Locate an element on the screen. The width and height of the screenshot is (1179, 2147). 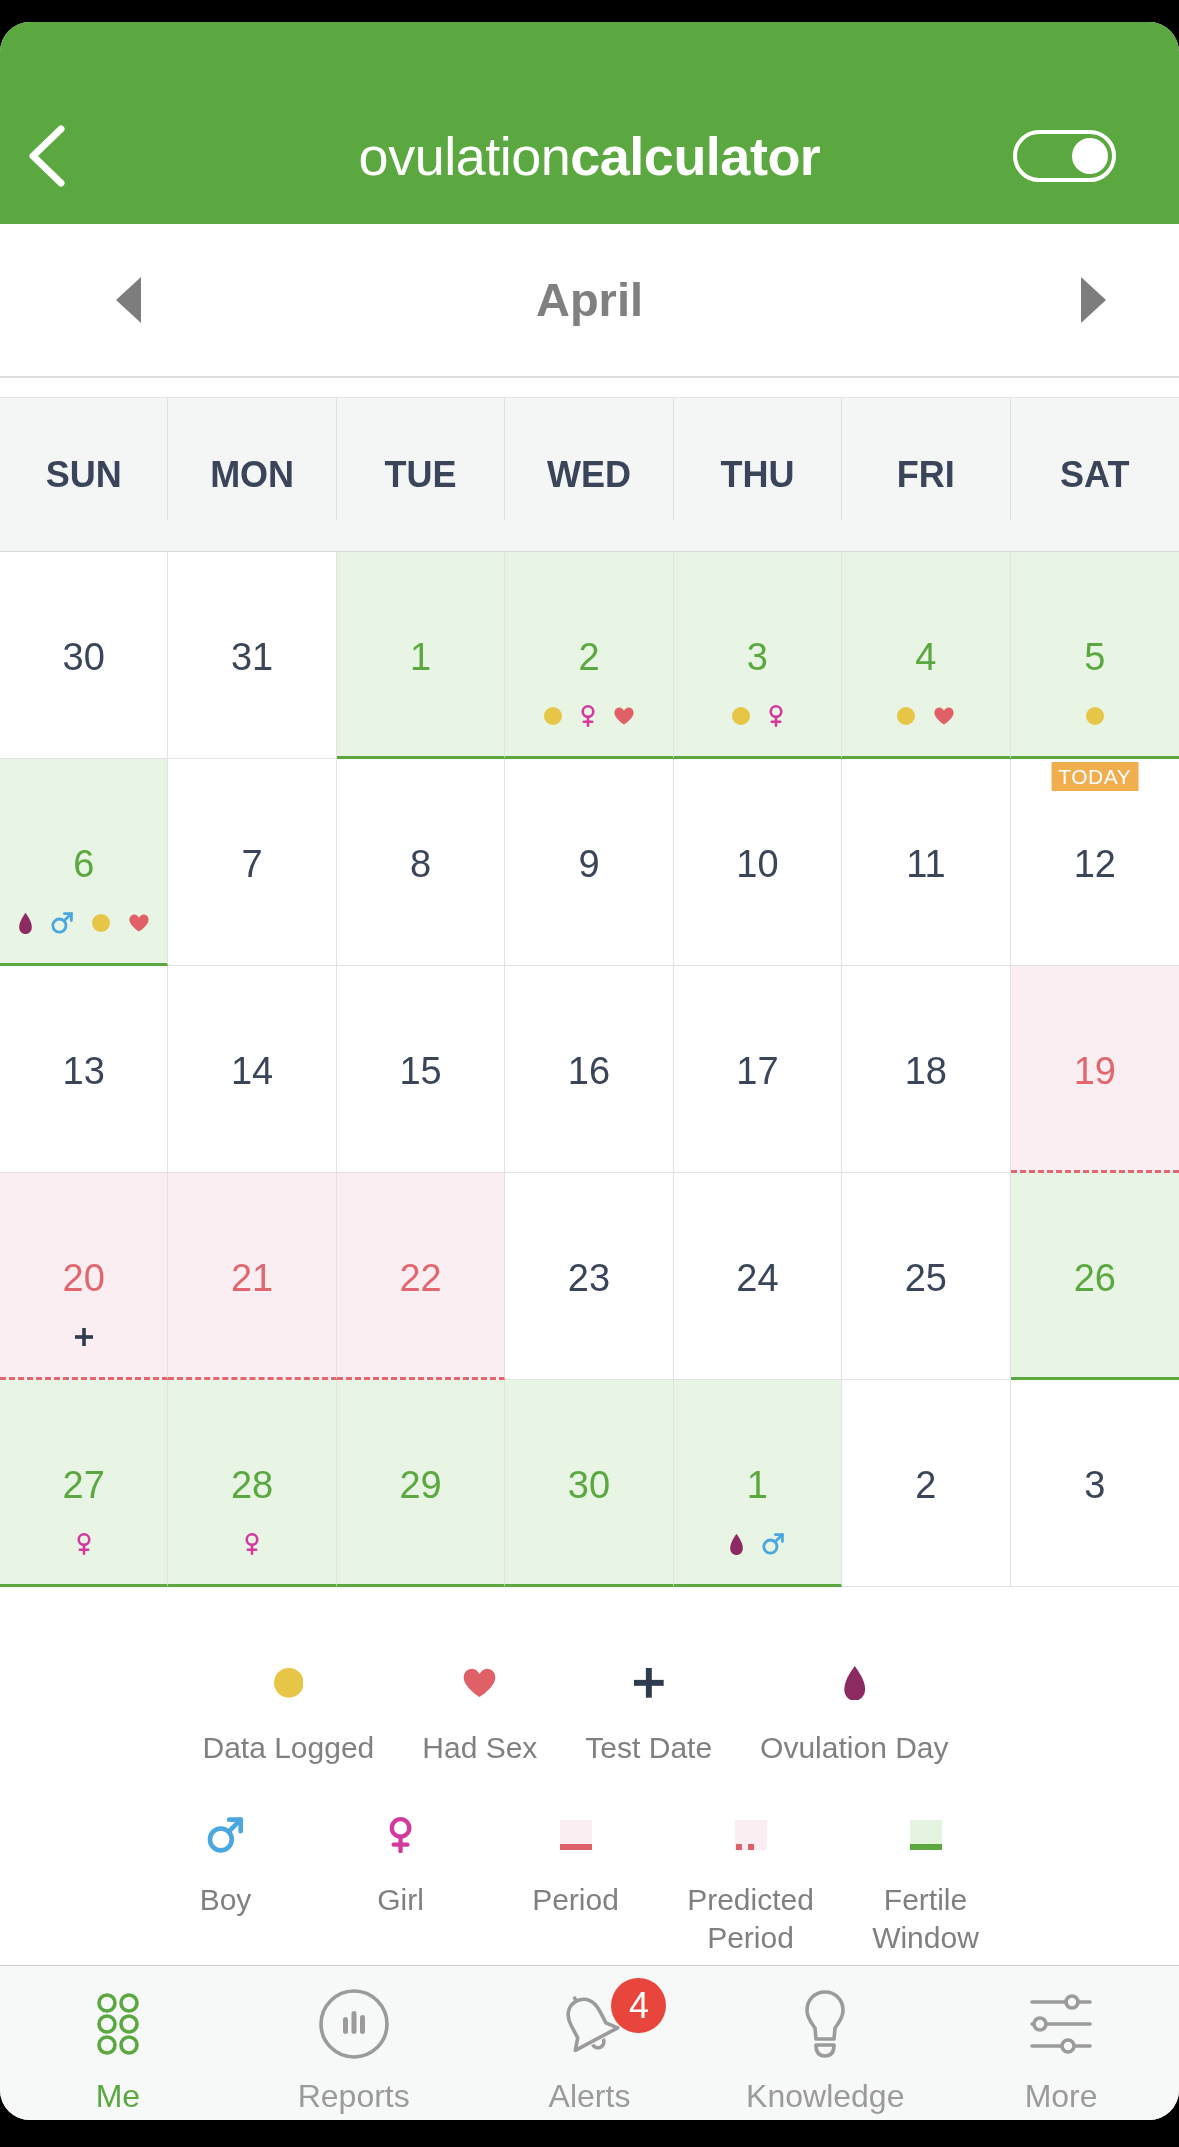
calendar-day: 4 is located at coordinates (926, 655).